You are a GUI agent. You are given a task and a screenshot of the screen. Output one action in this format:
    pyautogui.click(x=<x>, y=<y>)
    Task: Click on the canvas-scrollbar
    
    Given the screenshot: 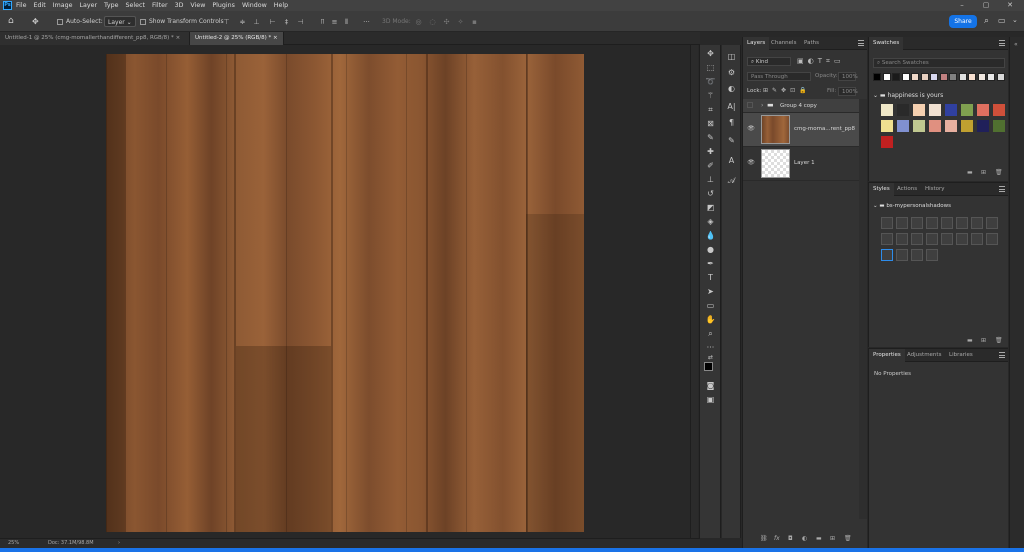 What is the action you would take?
    pyautogui.click(x=694, y=291)
    